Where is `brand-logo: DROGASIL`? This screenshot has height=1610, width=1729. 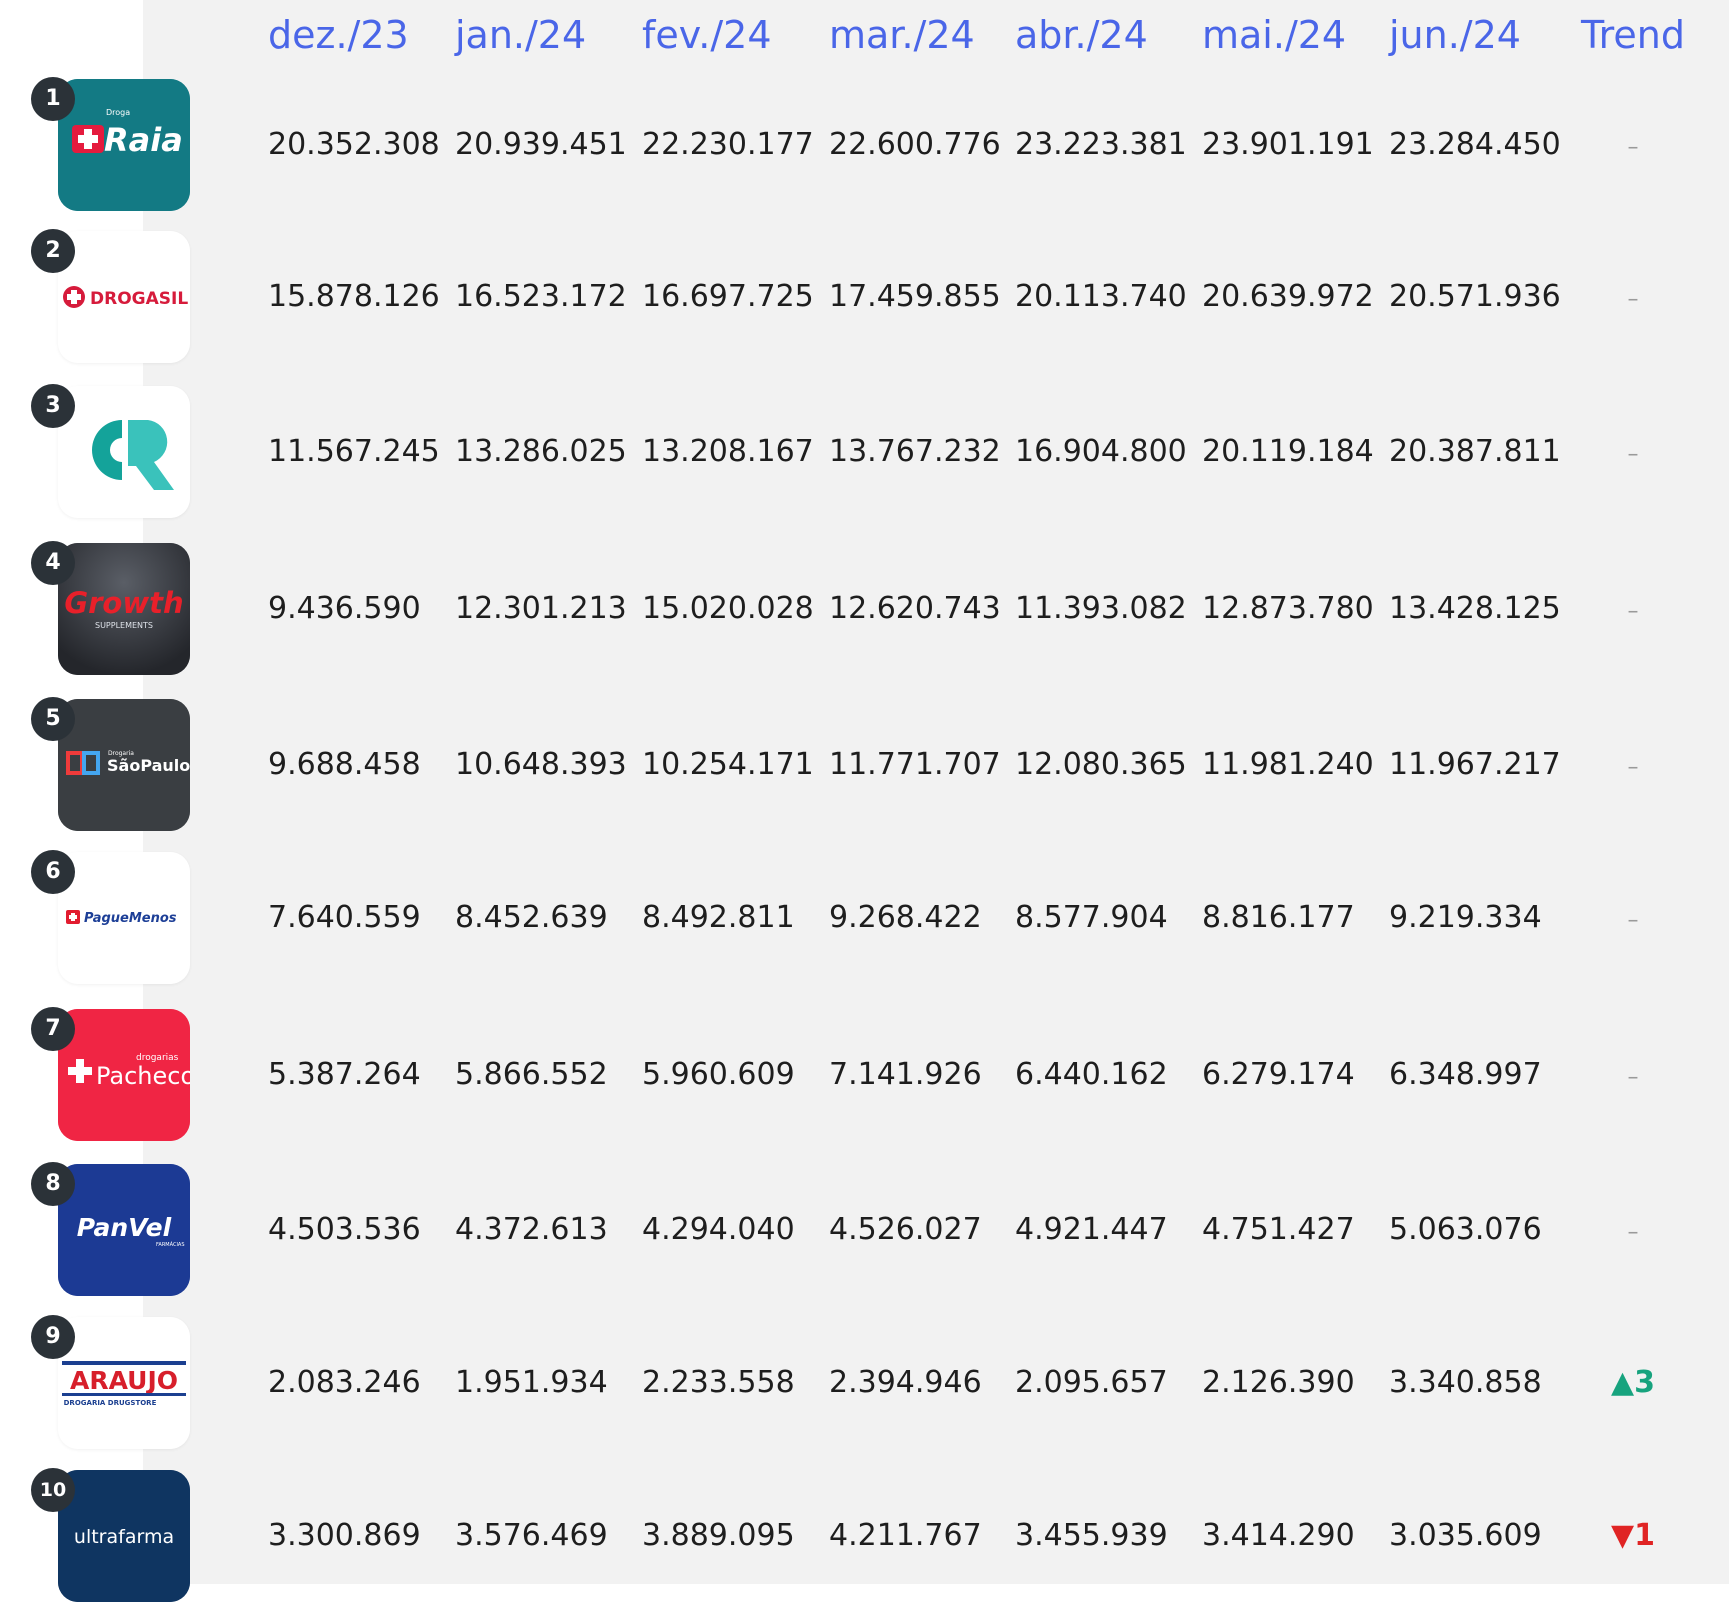 brand-logo: DROGASIL is located at coordinates (124, 297).